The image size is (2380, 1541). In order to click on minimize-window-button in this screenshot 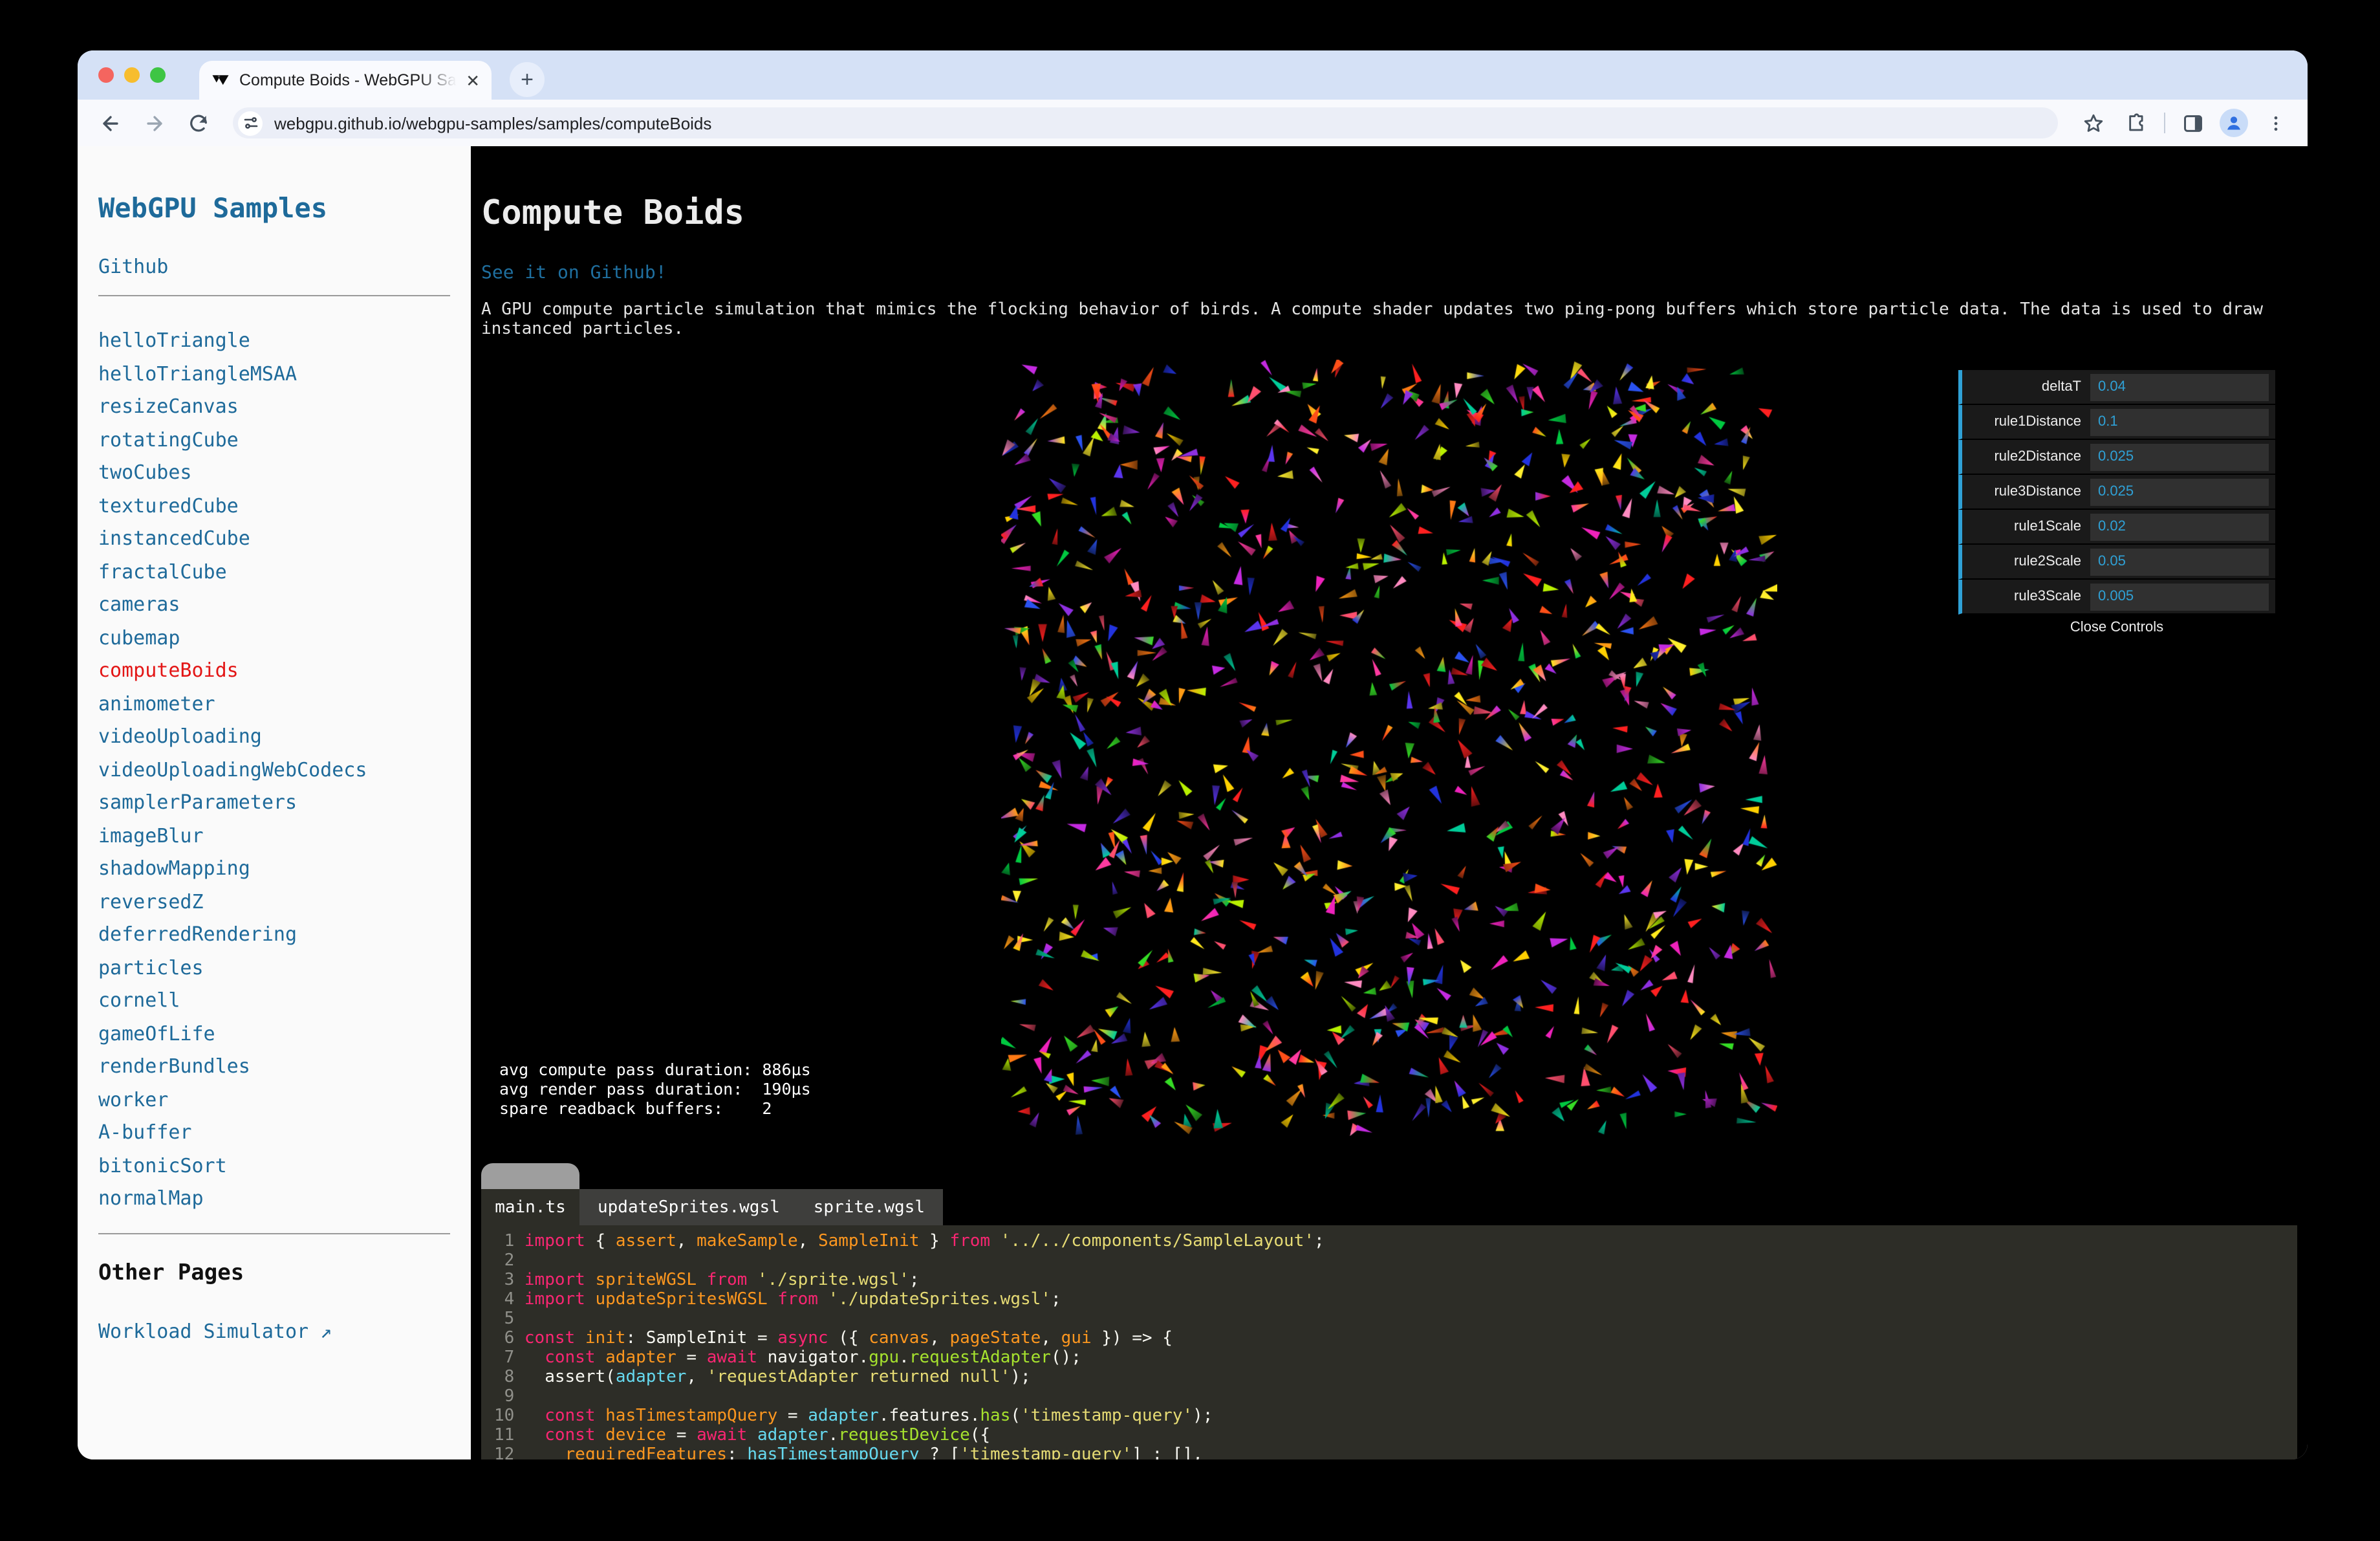, I will do `click(132, 75)`.